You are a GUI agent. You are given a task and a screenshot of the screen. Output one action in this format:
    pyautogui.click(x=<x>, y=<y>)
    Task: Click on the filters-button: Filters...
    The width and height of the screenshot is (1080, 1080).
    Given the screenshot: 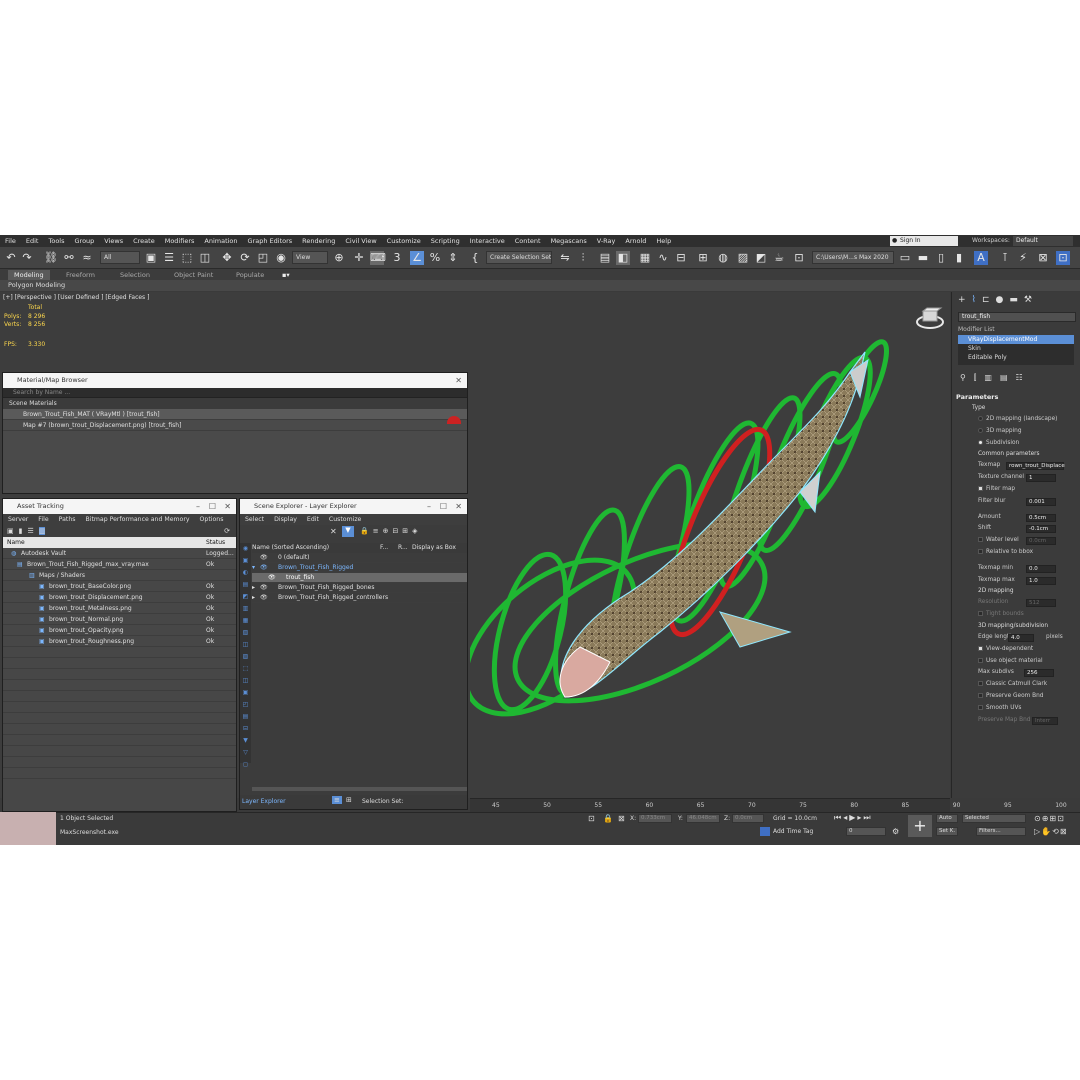 What is the action you would take?
    pyautogui.click(x=1001, y=831)
    